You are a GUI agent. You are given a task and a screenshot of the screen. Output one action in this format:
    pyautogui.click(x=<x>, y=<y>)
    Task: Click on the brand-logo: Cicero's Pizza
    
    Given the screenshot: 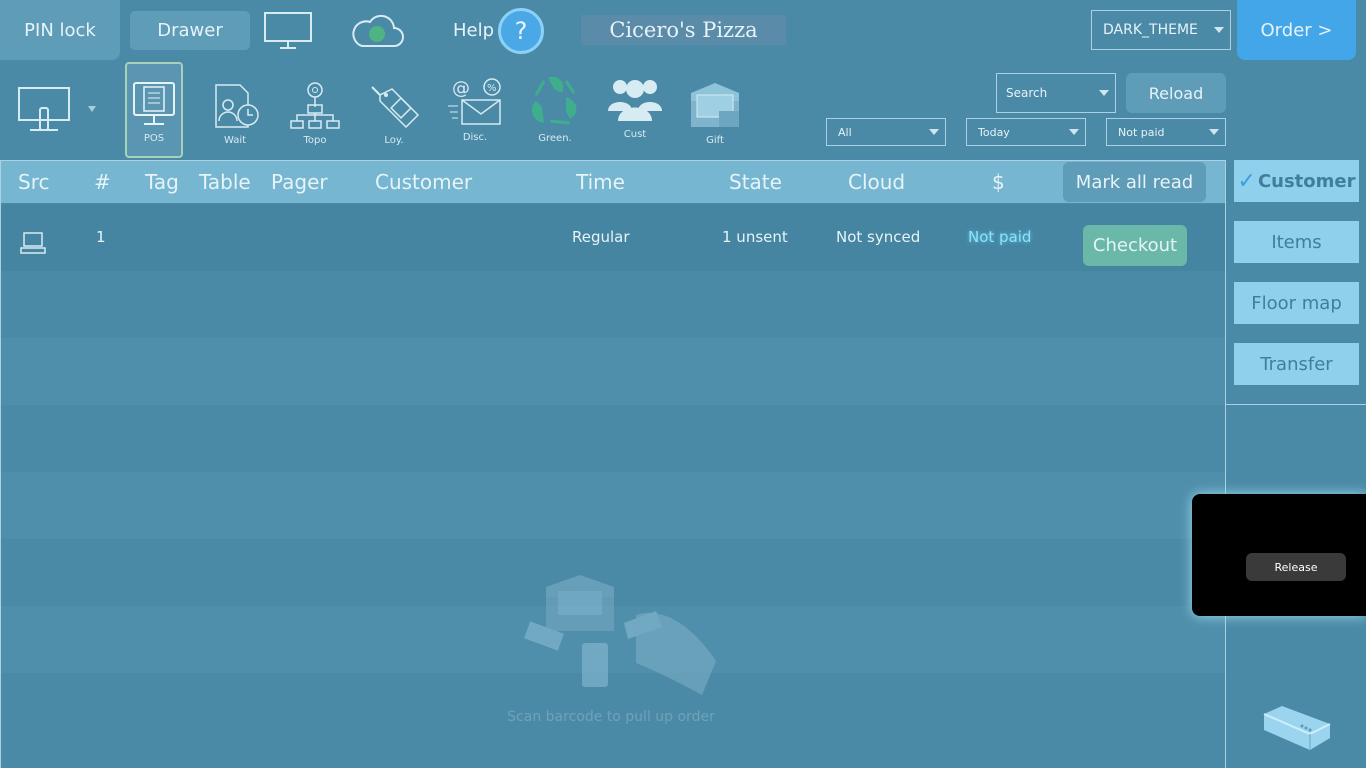 What is the action you would take?
    pyautogui.click(x=683, y=30)
    